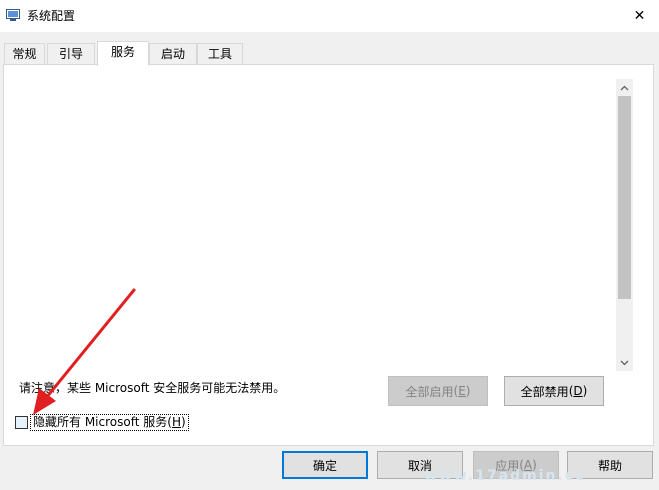 The height and width of the screenshot is (490, 659). Describe the element at coordinates (325, 465) in the screenshot. I see `ok-button: 确定` at that location.